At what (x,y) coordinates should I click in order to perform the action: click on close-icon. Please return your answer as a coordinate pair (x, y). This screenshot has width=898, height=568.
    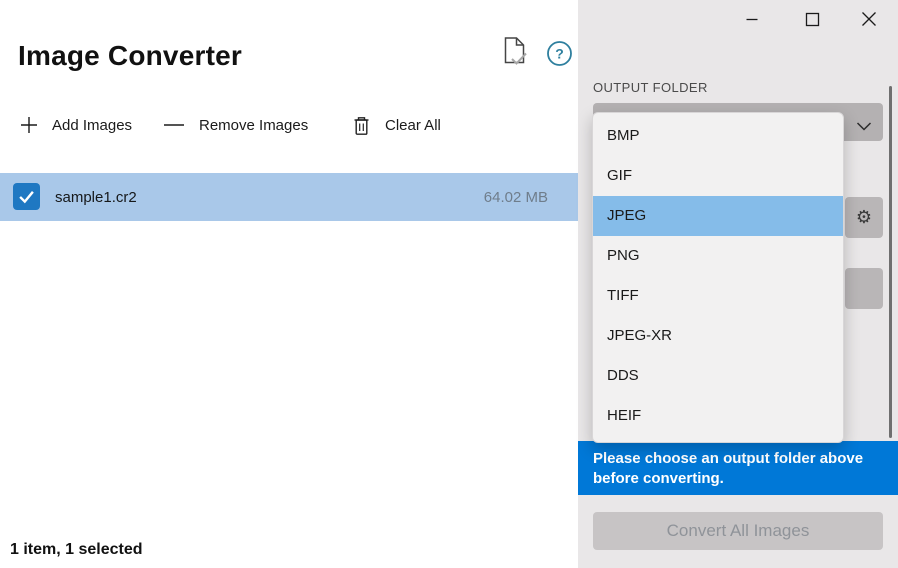
    Looking at the image, I should click on (869, 19).